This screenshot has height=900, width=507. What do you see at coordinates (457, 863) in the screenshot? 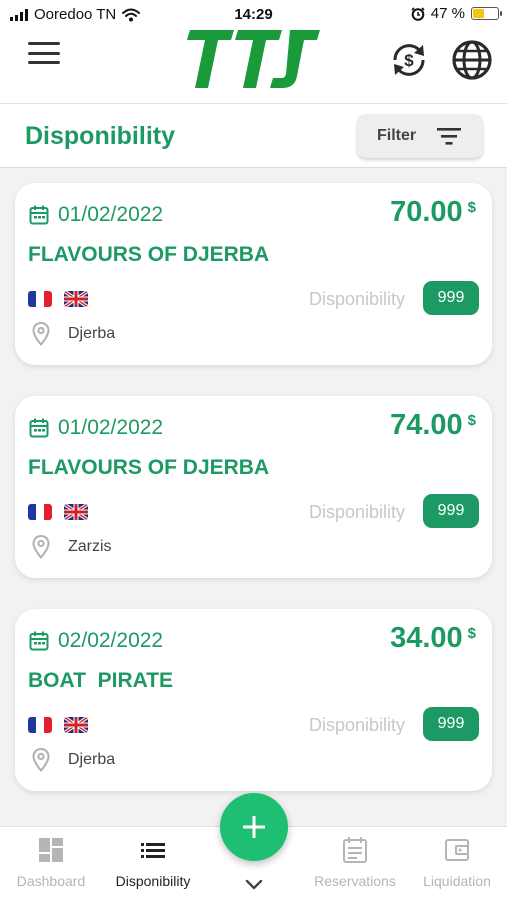
I see `nav-item-liquidation: Liquidation` at bounding box center [457, 863].